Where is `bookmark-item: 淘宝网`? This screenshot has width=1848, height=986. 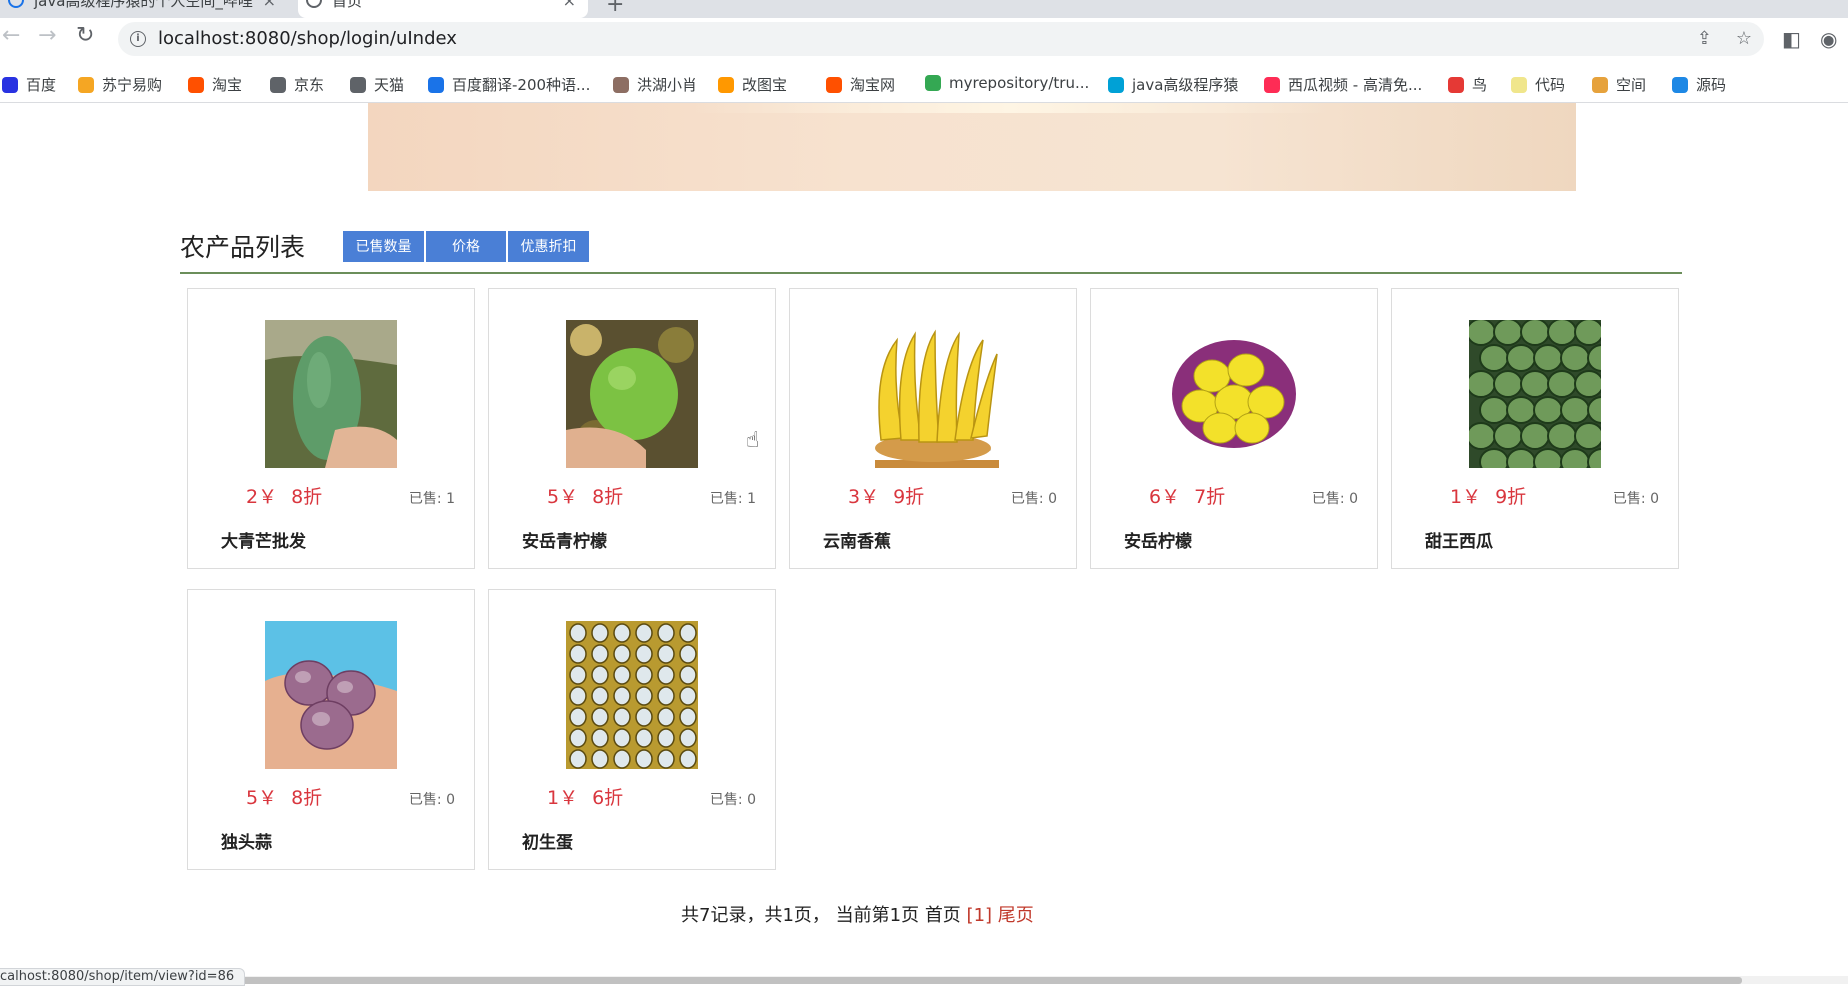 bookmark-item: 淘宝网 is located at coordinates (860, 84).